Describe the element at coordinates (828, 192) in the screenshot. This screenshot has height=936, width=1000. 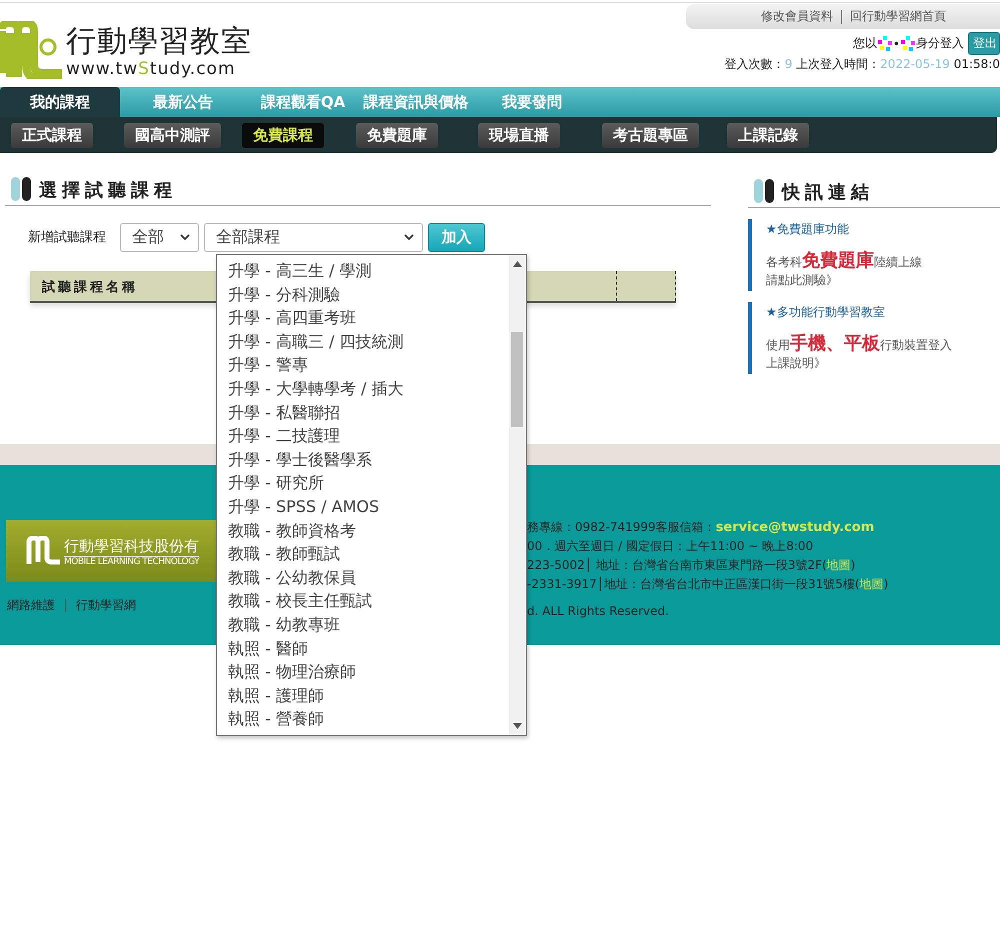
I see `section-title: 快訊連結` at that location.